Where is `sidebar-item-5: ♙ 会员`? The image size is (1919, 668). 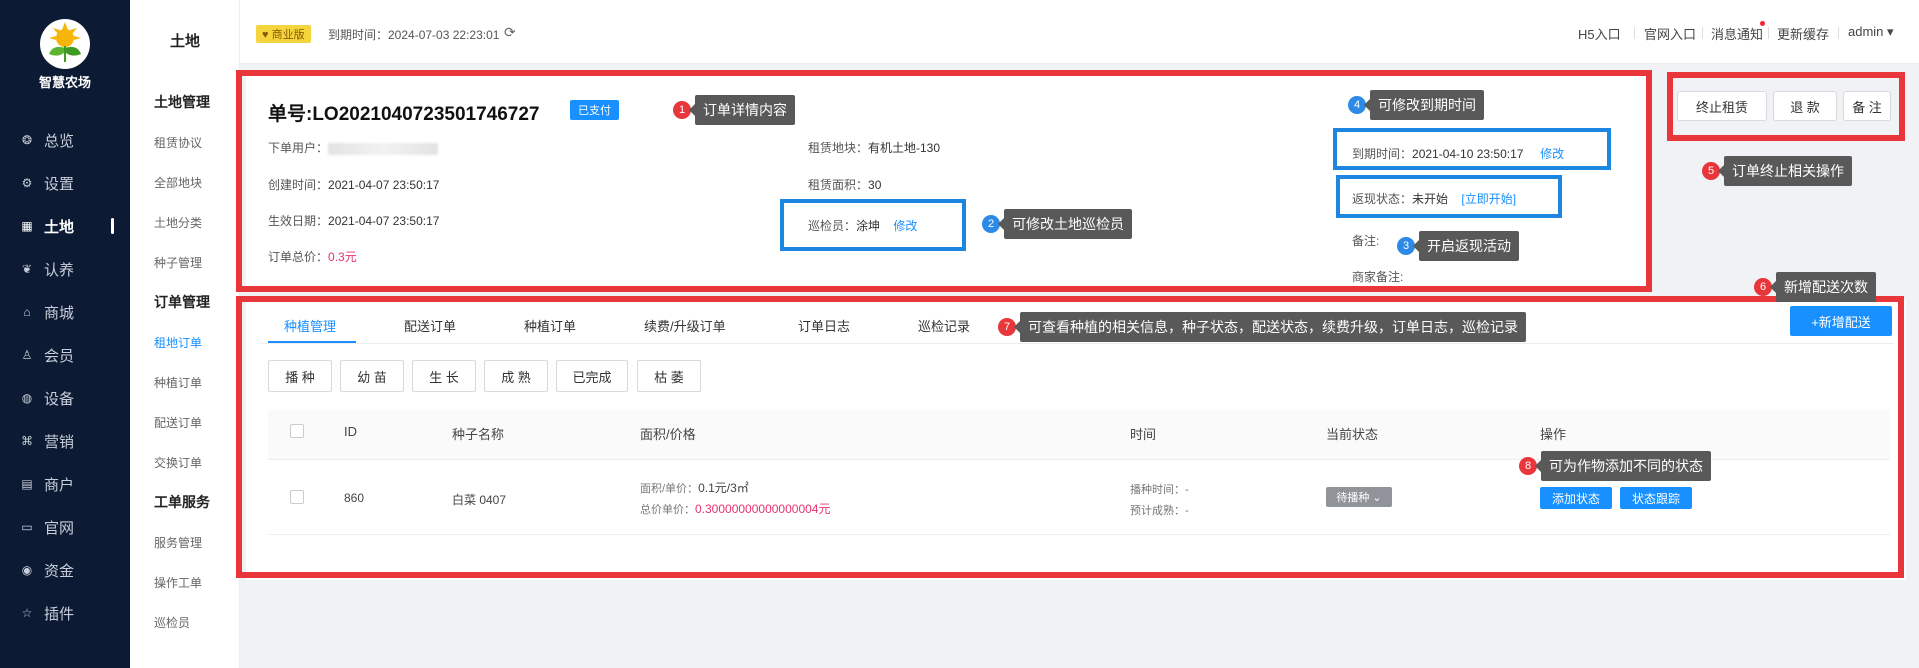
sidebar-item-5: ♙ 会员 is located at coordinates (65, 355).